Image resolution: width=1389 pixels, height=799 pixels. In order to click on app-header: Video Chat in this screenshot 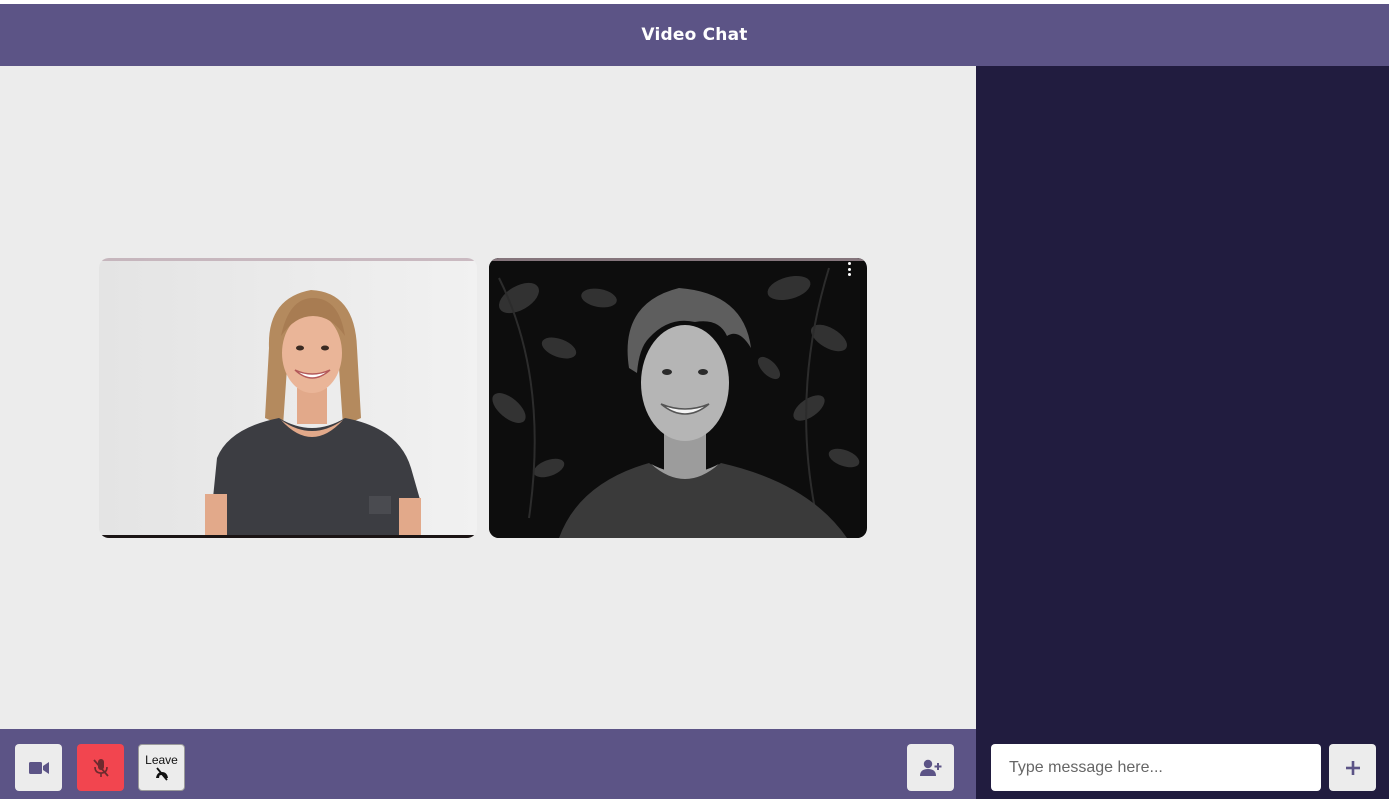, I will do `click(694, 35)`.